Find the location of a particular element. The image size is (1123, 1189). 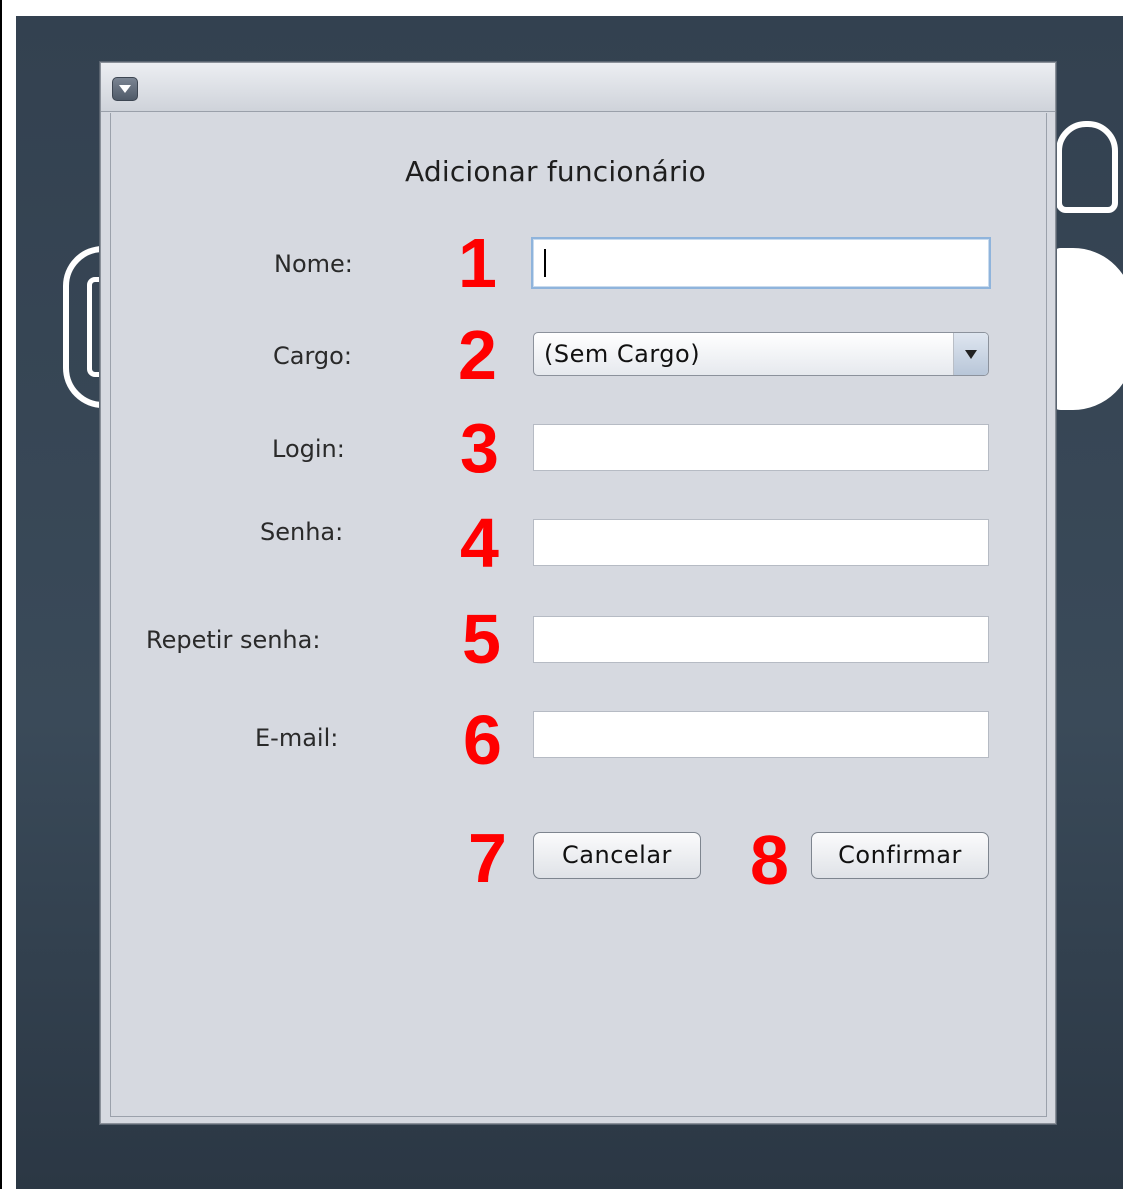

chevron-down-icon is located at coordinates (125, 89).